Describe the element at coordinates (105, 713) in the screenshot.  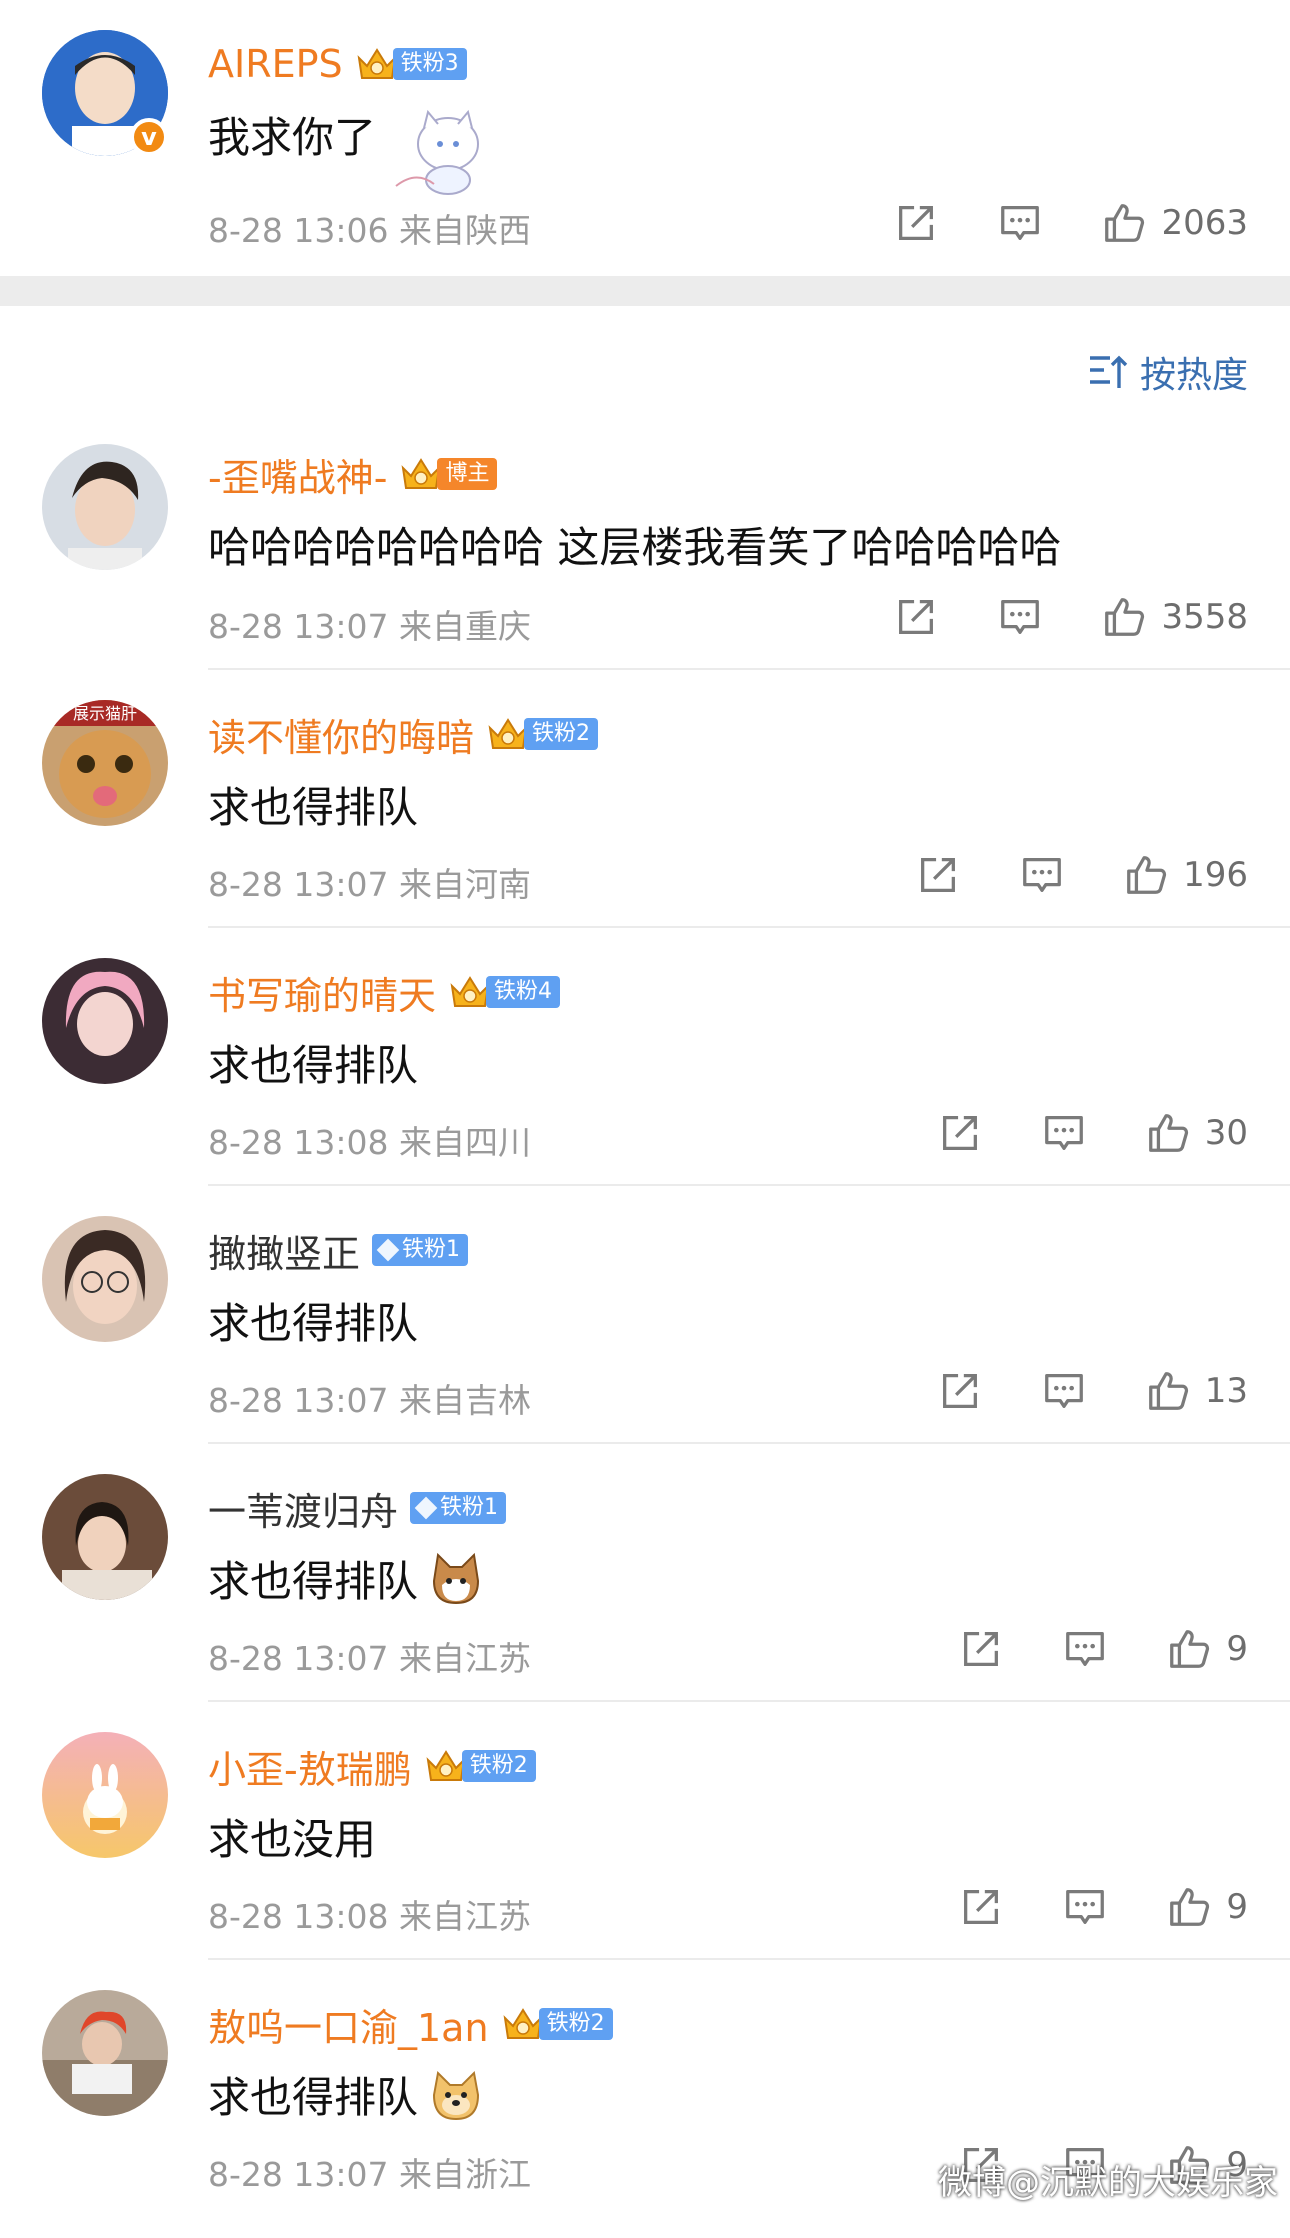
I see `svg-text: 展示猫肝` at that location.